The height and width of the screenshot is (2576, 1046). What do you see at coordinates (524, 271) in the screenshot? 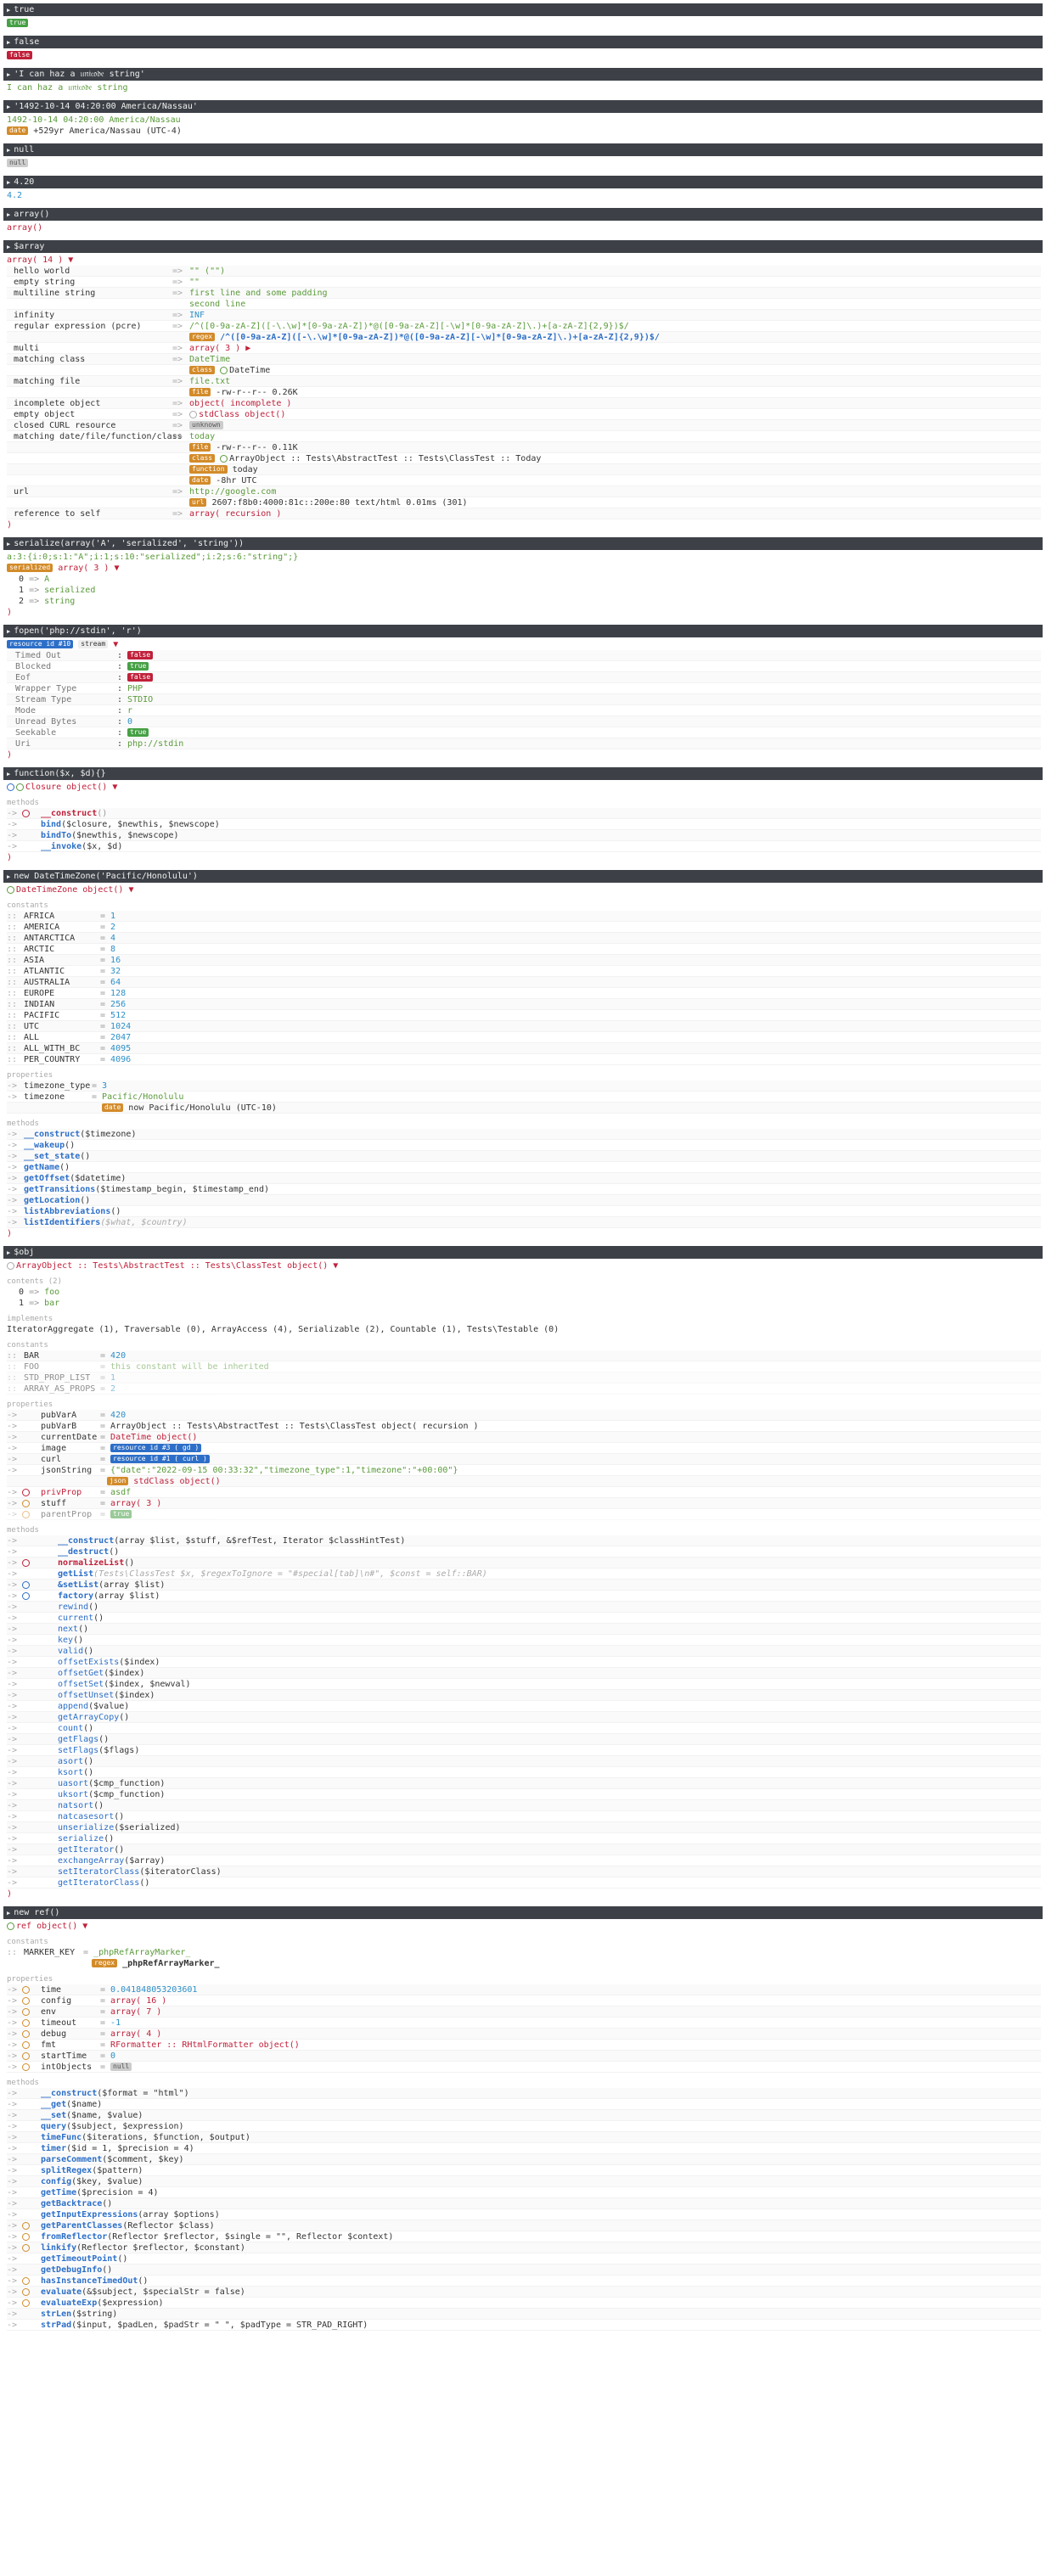
I see `table-row: hello world => "" ("")` at bounding box center [524, 271].